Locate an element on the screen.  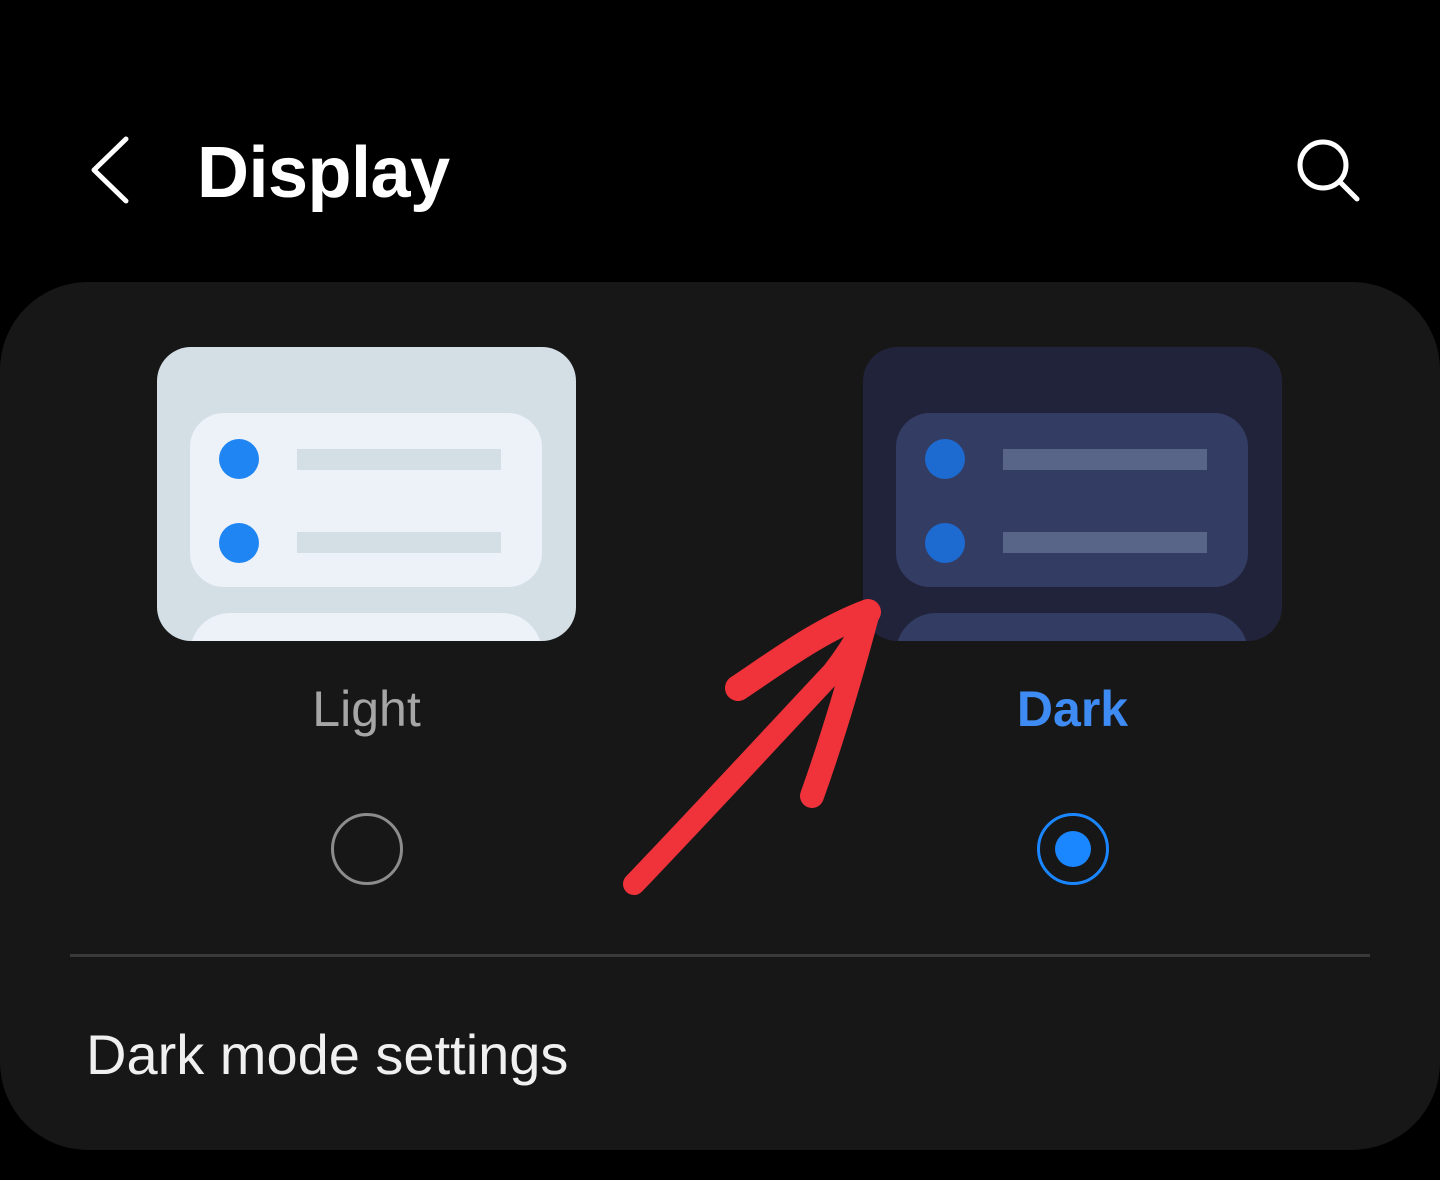
light-theme-preview is located at coordinates (366, 494).